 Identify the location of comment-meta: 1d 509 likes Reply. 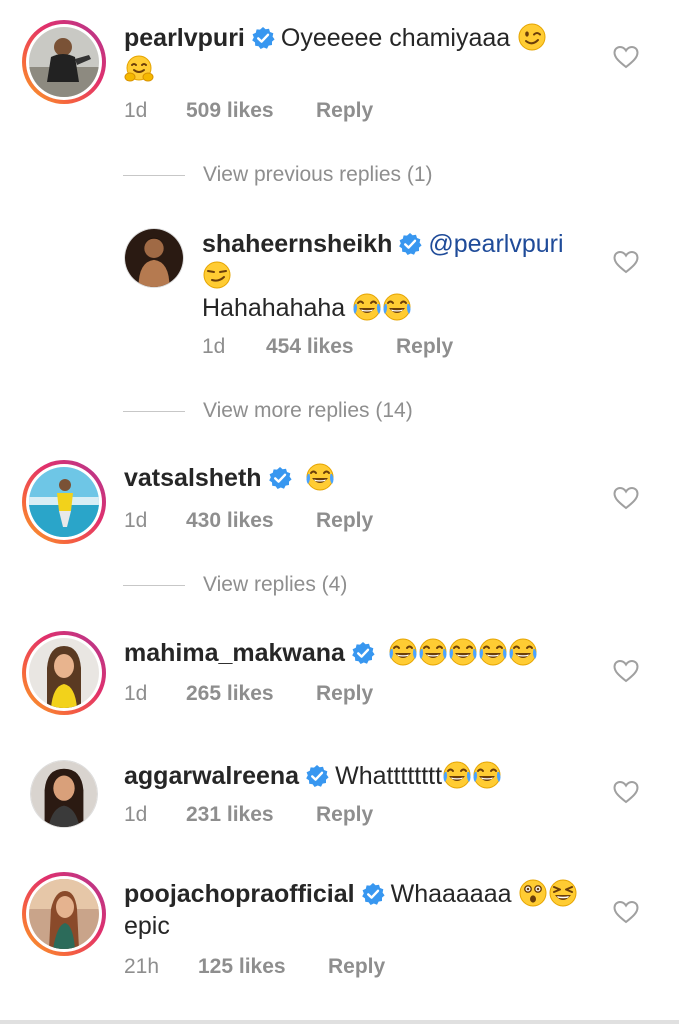
(248, 111).